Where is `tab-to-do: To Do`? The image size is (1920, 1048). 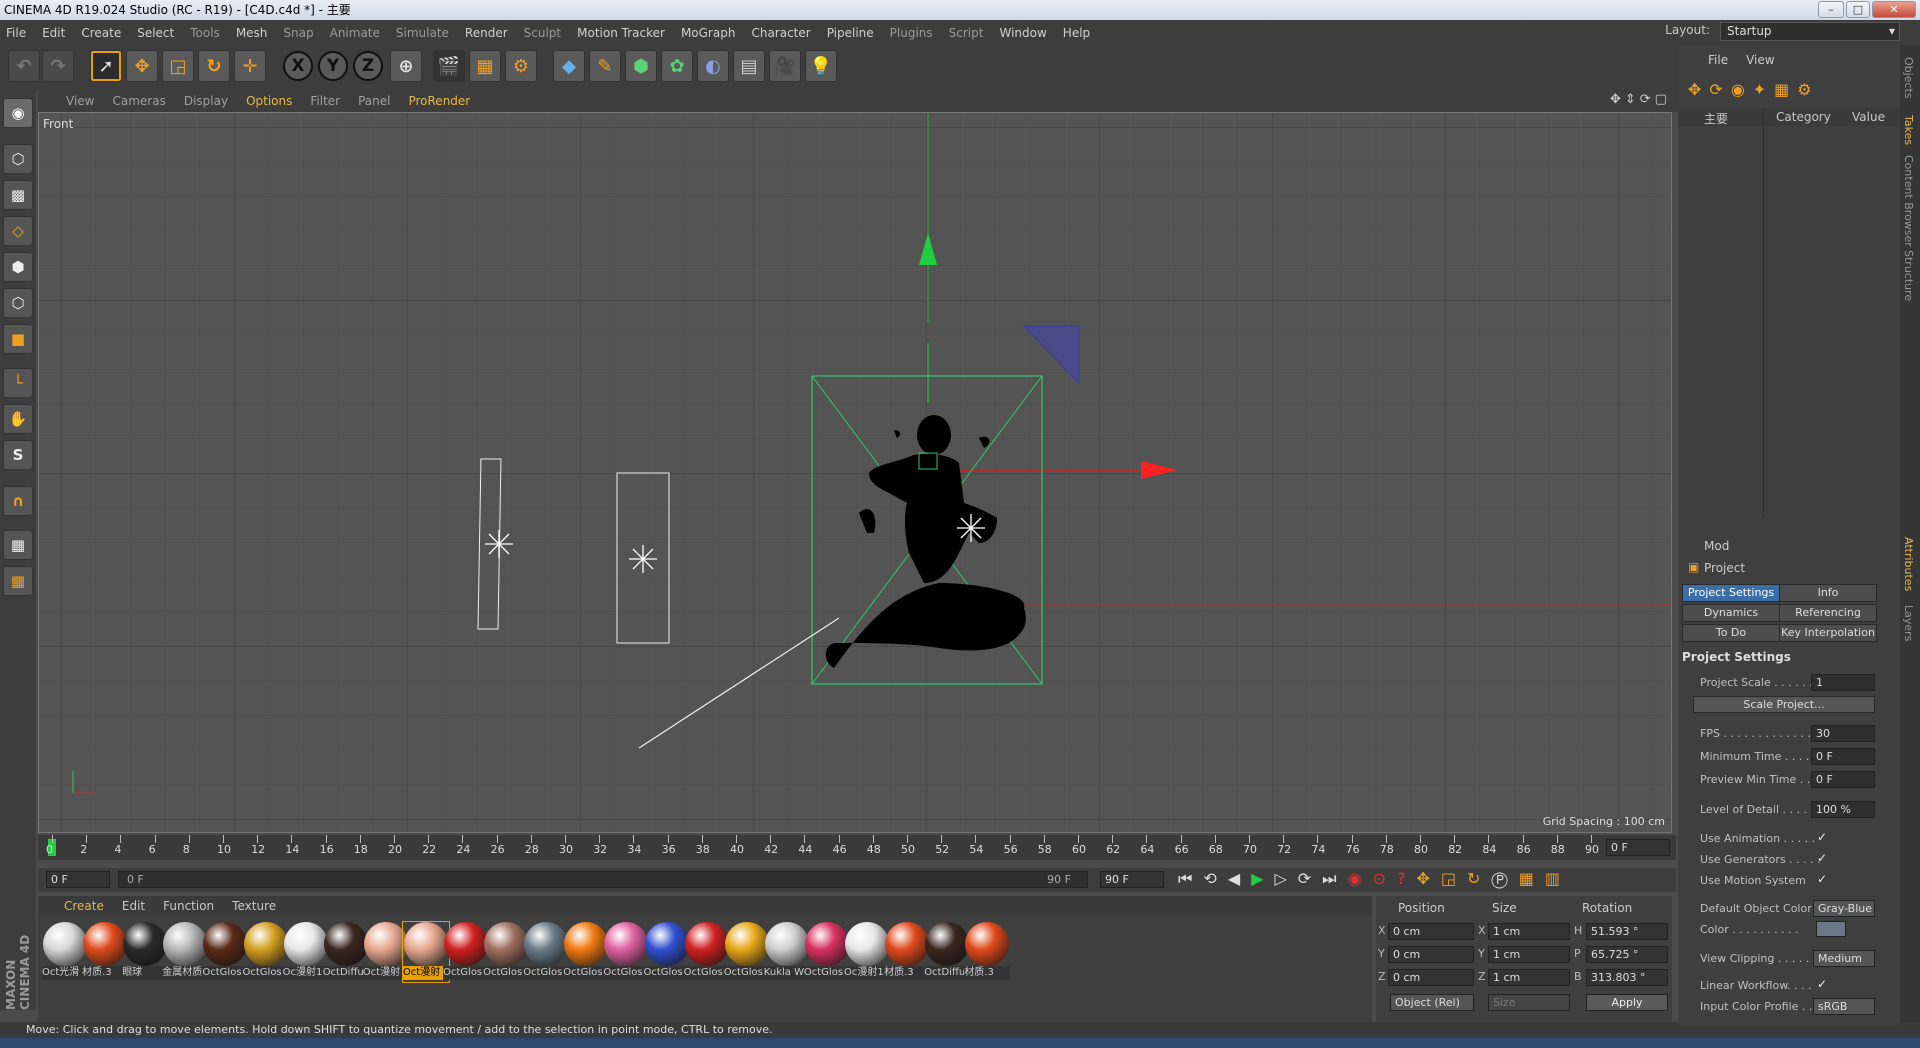
tab-to-do: To Do is located at coordinates (1731, 633).